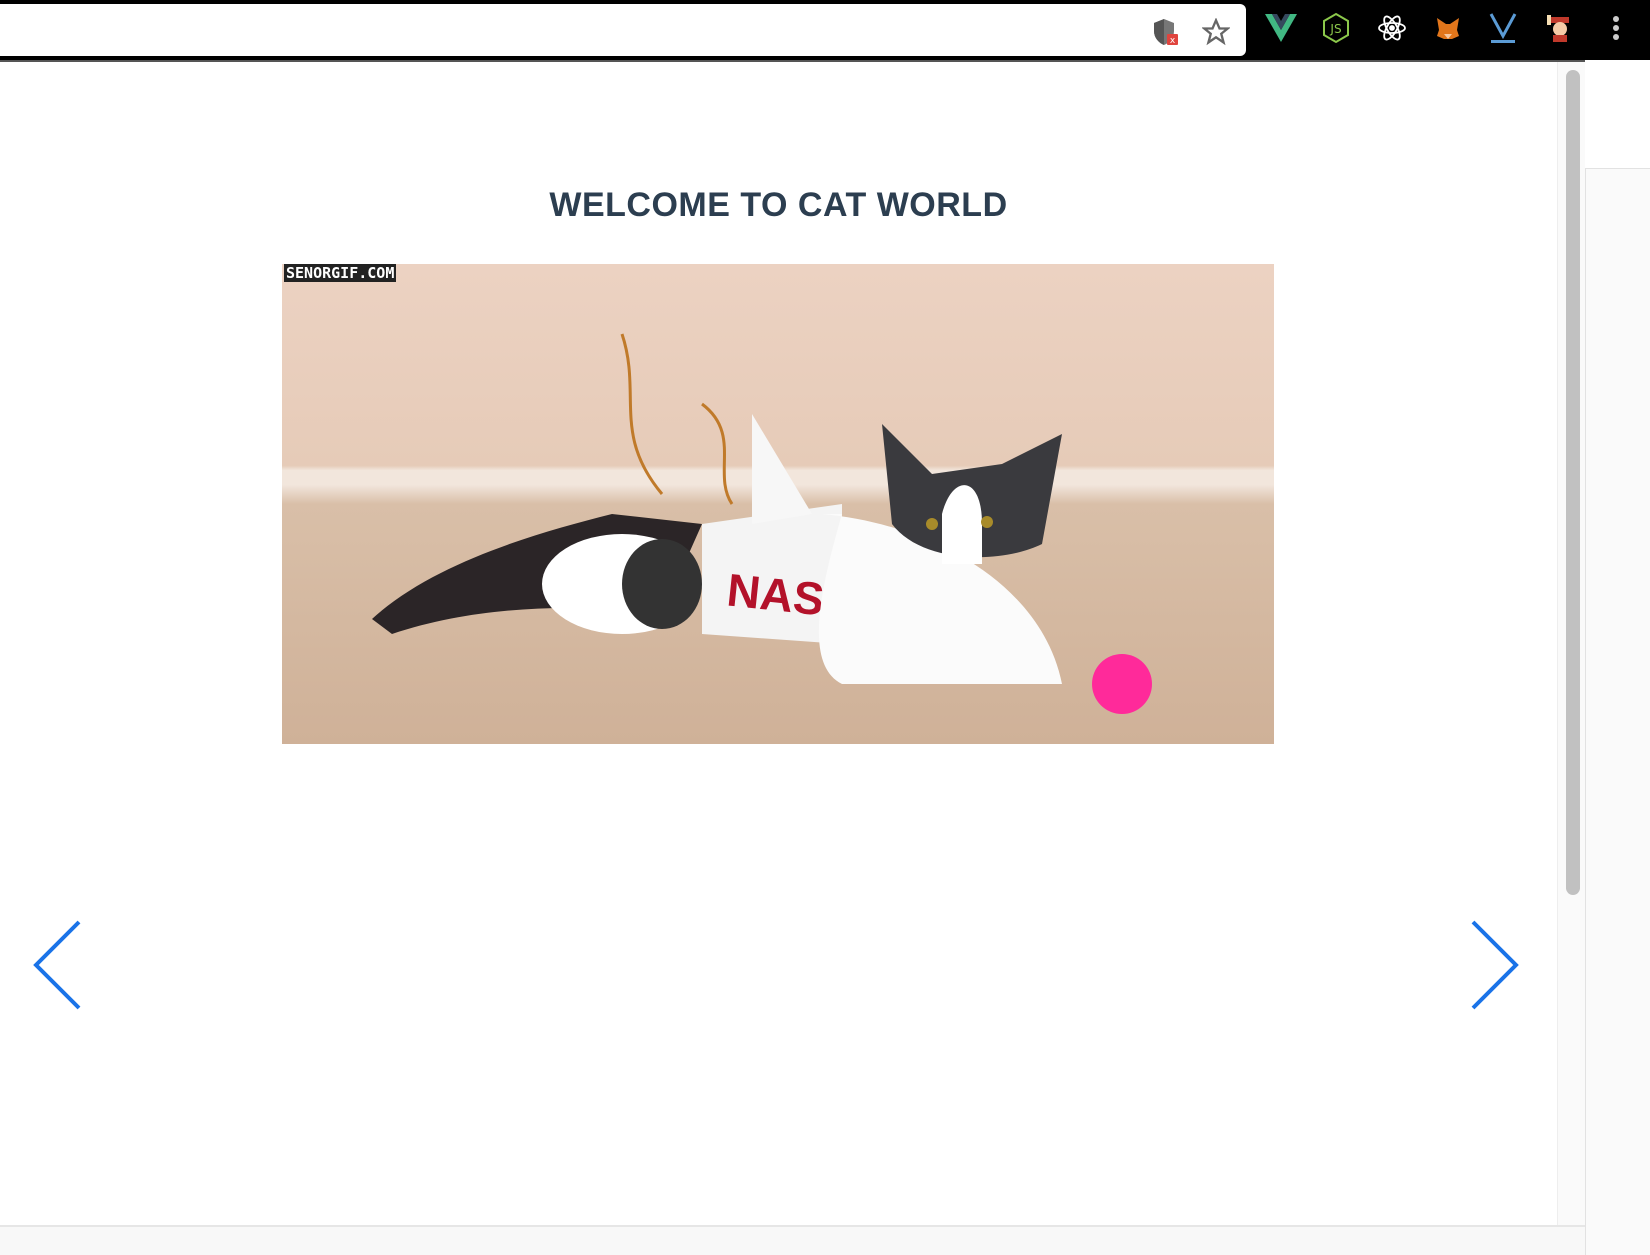  Describe the element at coordinates (1448, 28) in the screenshot. I see `metamask-icon` at that location.